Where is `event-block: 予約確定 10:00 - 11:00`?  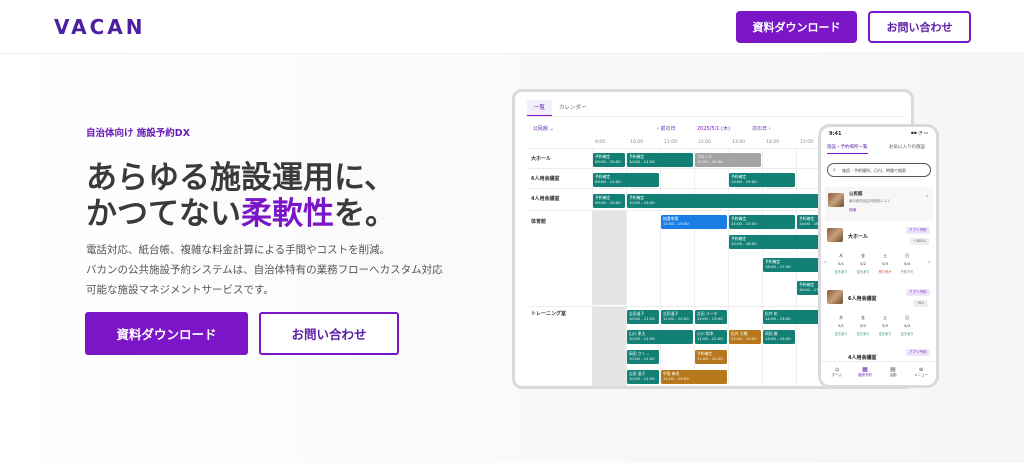 event-block: 予約確定 10:00 - 11:00 is located at coordinates (660, 160).